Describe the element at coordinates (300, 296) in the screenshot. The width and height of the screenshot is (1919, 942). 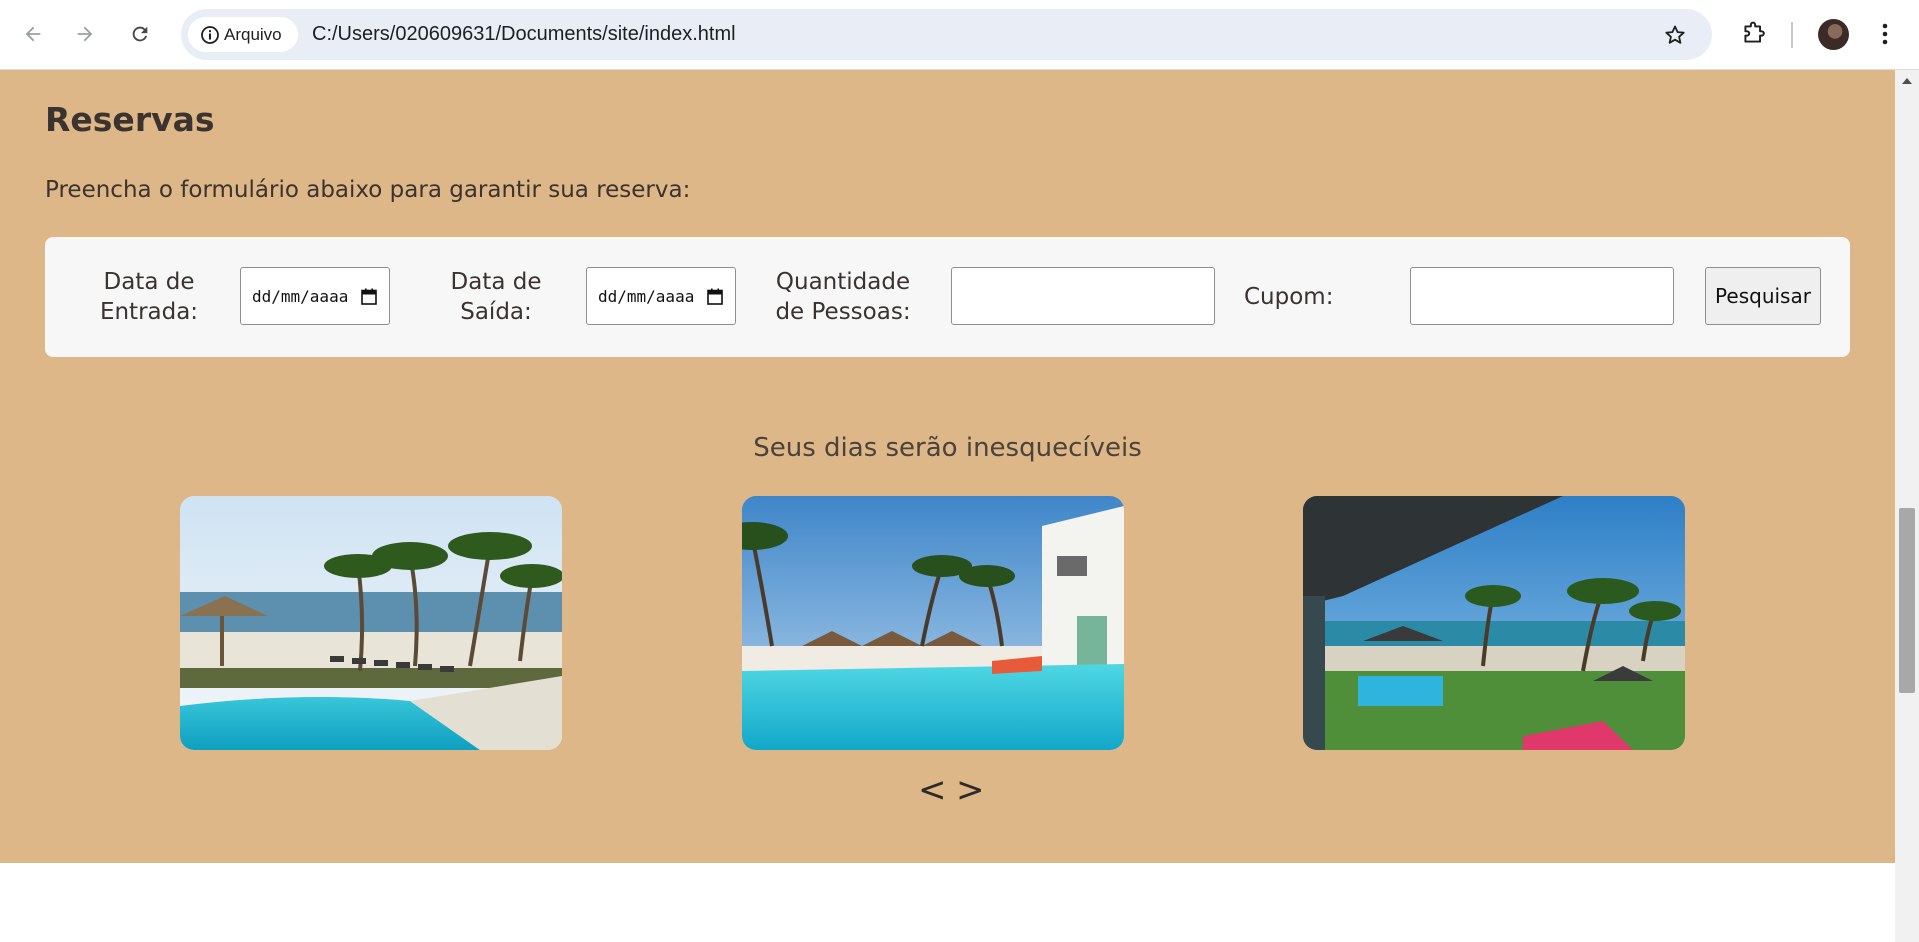
I see `checkin-date-placeholder: dd/mm/aaaa` at that location.